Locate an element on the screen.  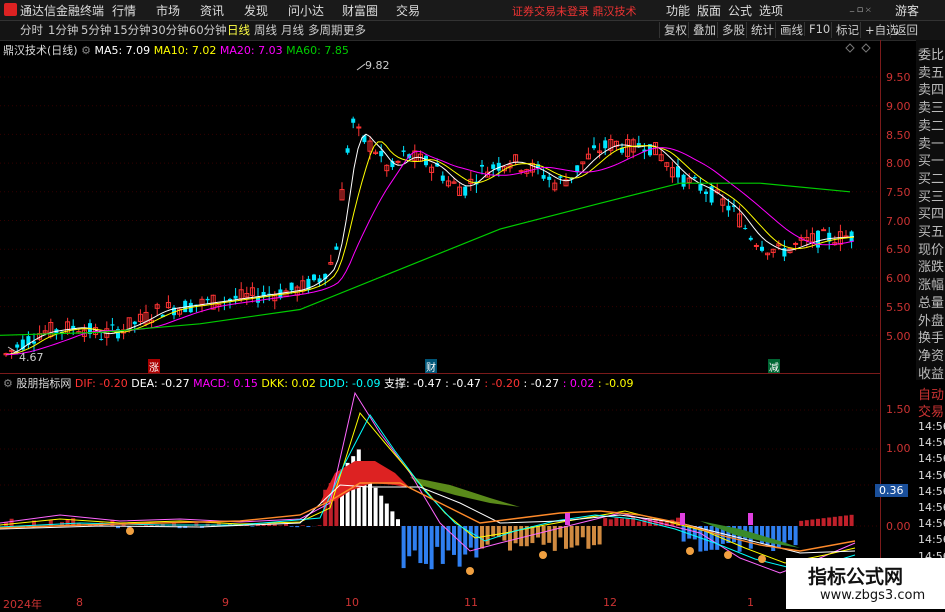
side-item: 换手 is located at coordinates (931, 336).